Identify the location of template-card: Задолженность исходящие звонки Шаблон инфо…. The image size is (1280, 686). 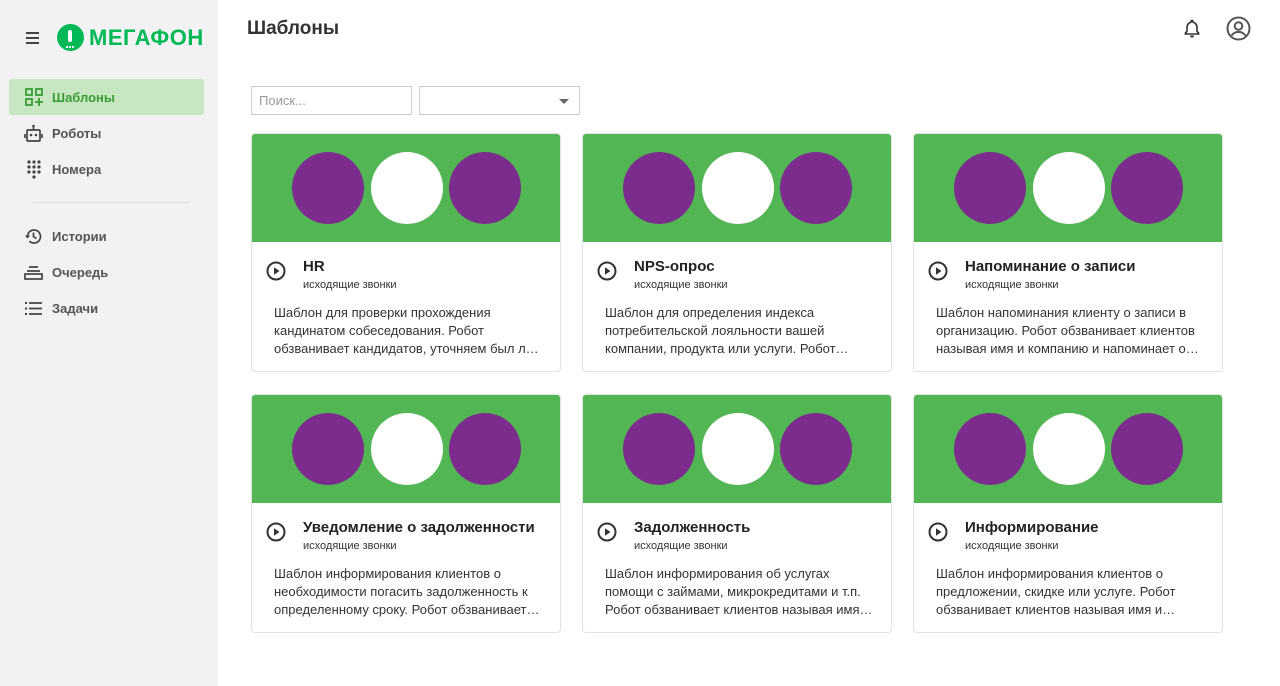
(737, 513).